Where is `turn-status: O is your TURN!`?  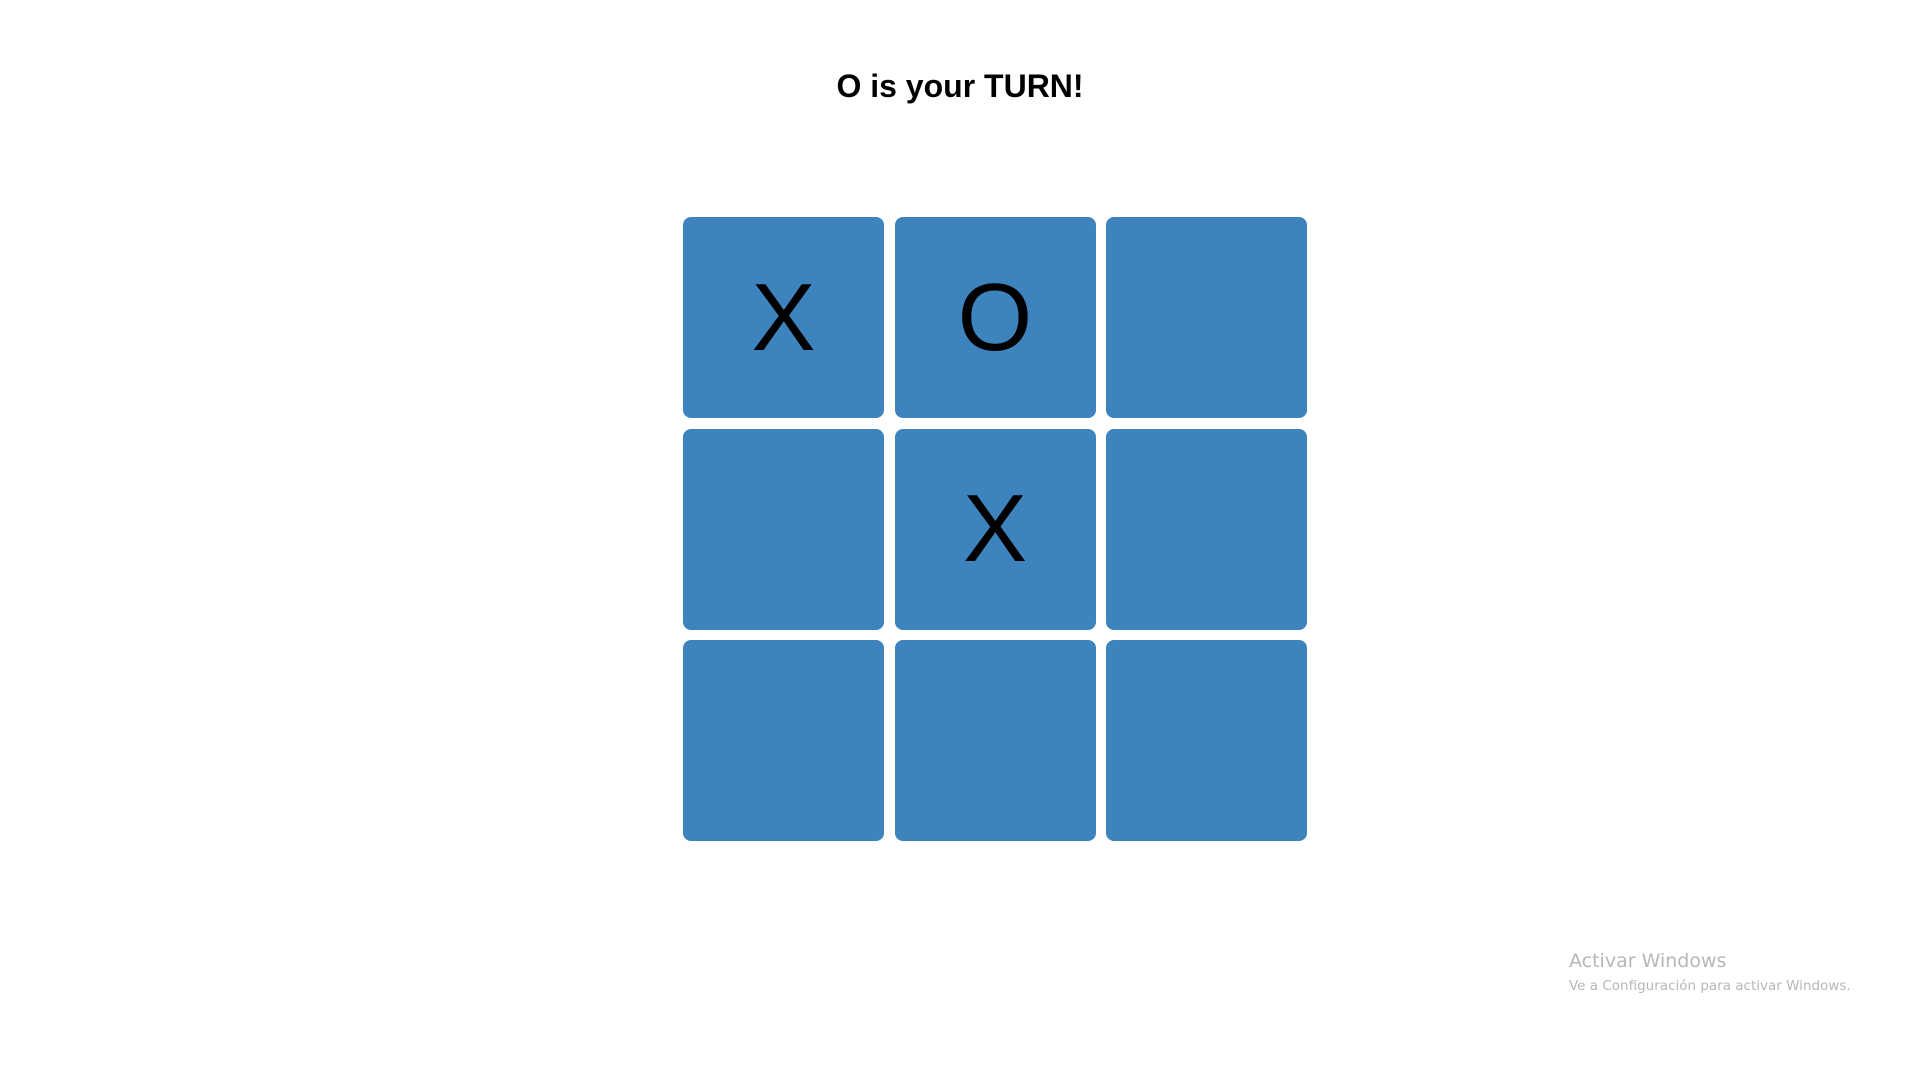
turn-status: O is your TURN! is located at coordinates (960, 86).